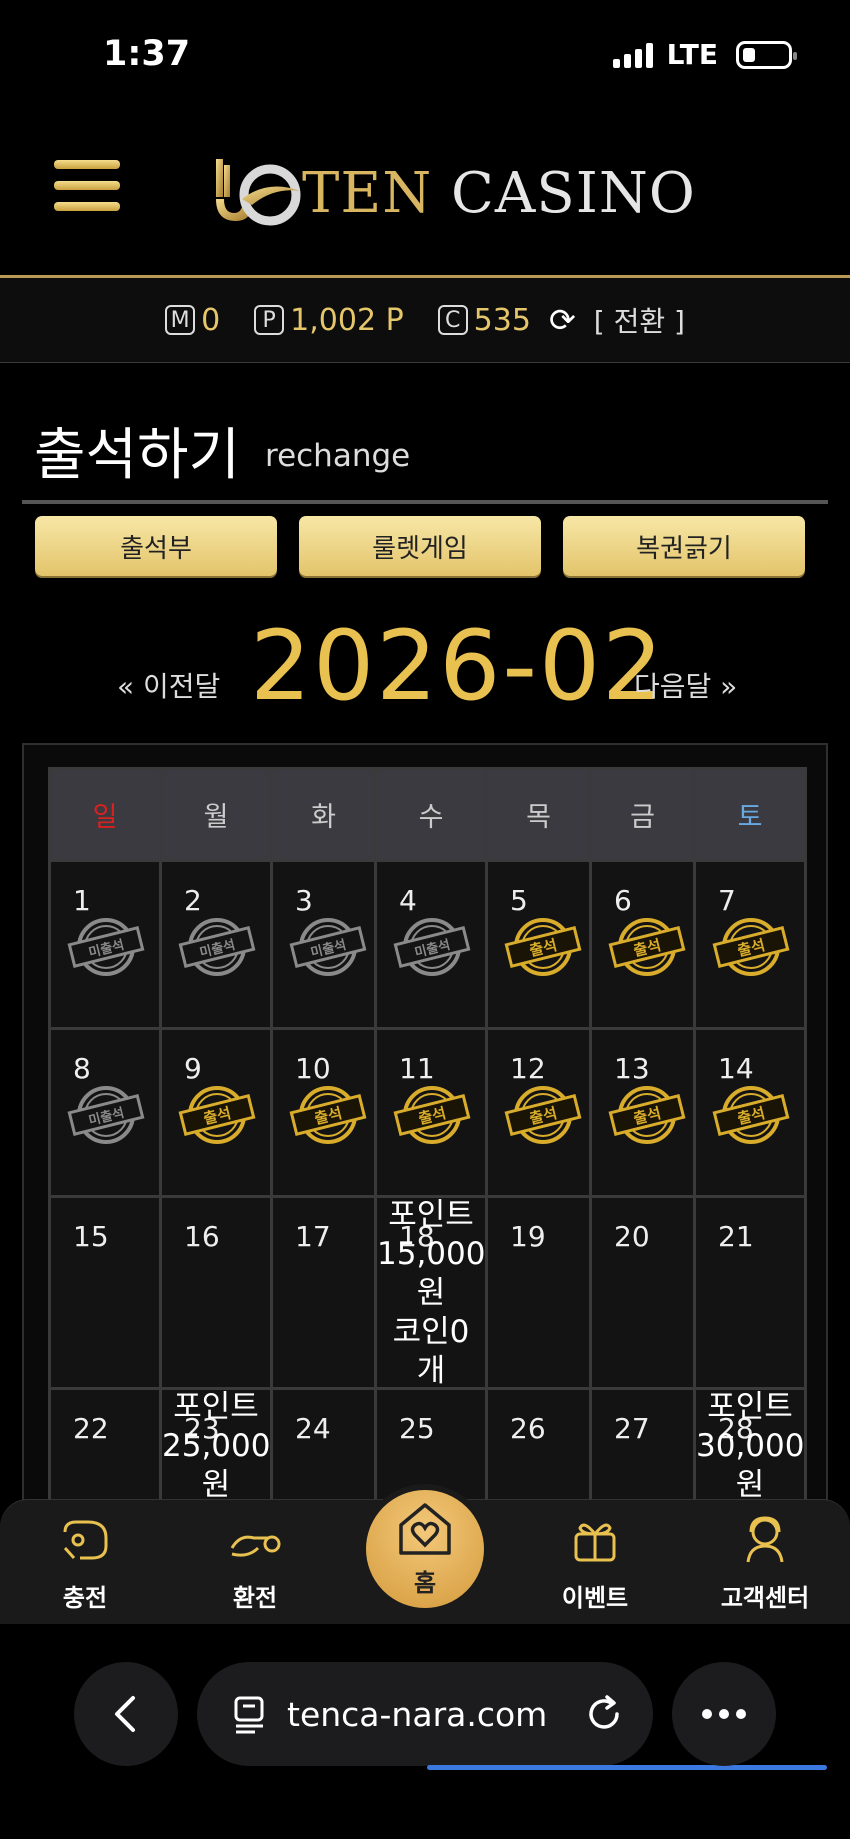 The height and width of the screenshot is (1839, 850). I want to click on calendar-day-cell: 1 미출석, so click(105, 944).